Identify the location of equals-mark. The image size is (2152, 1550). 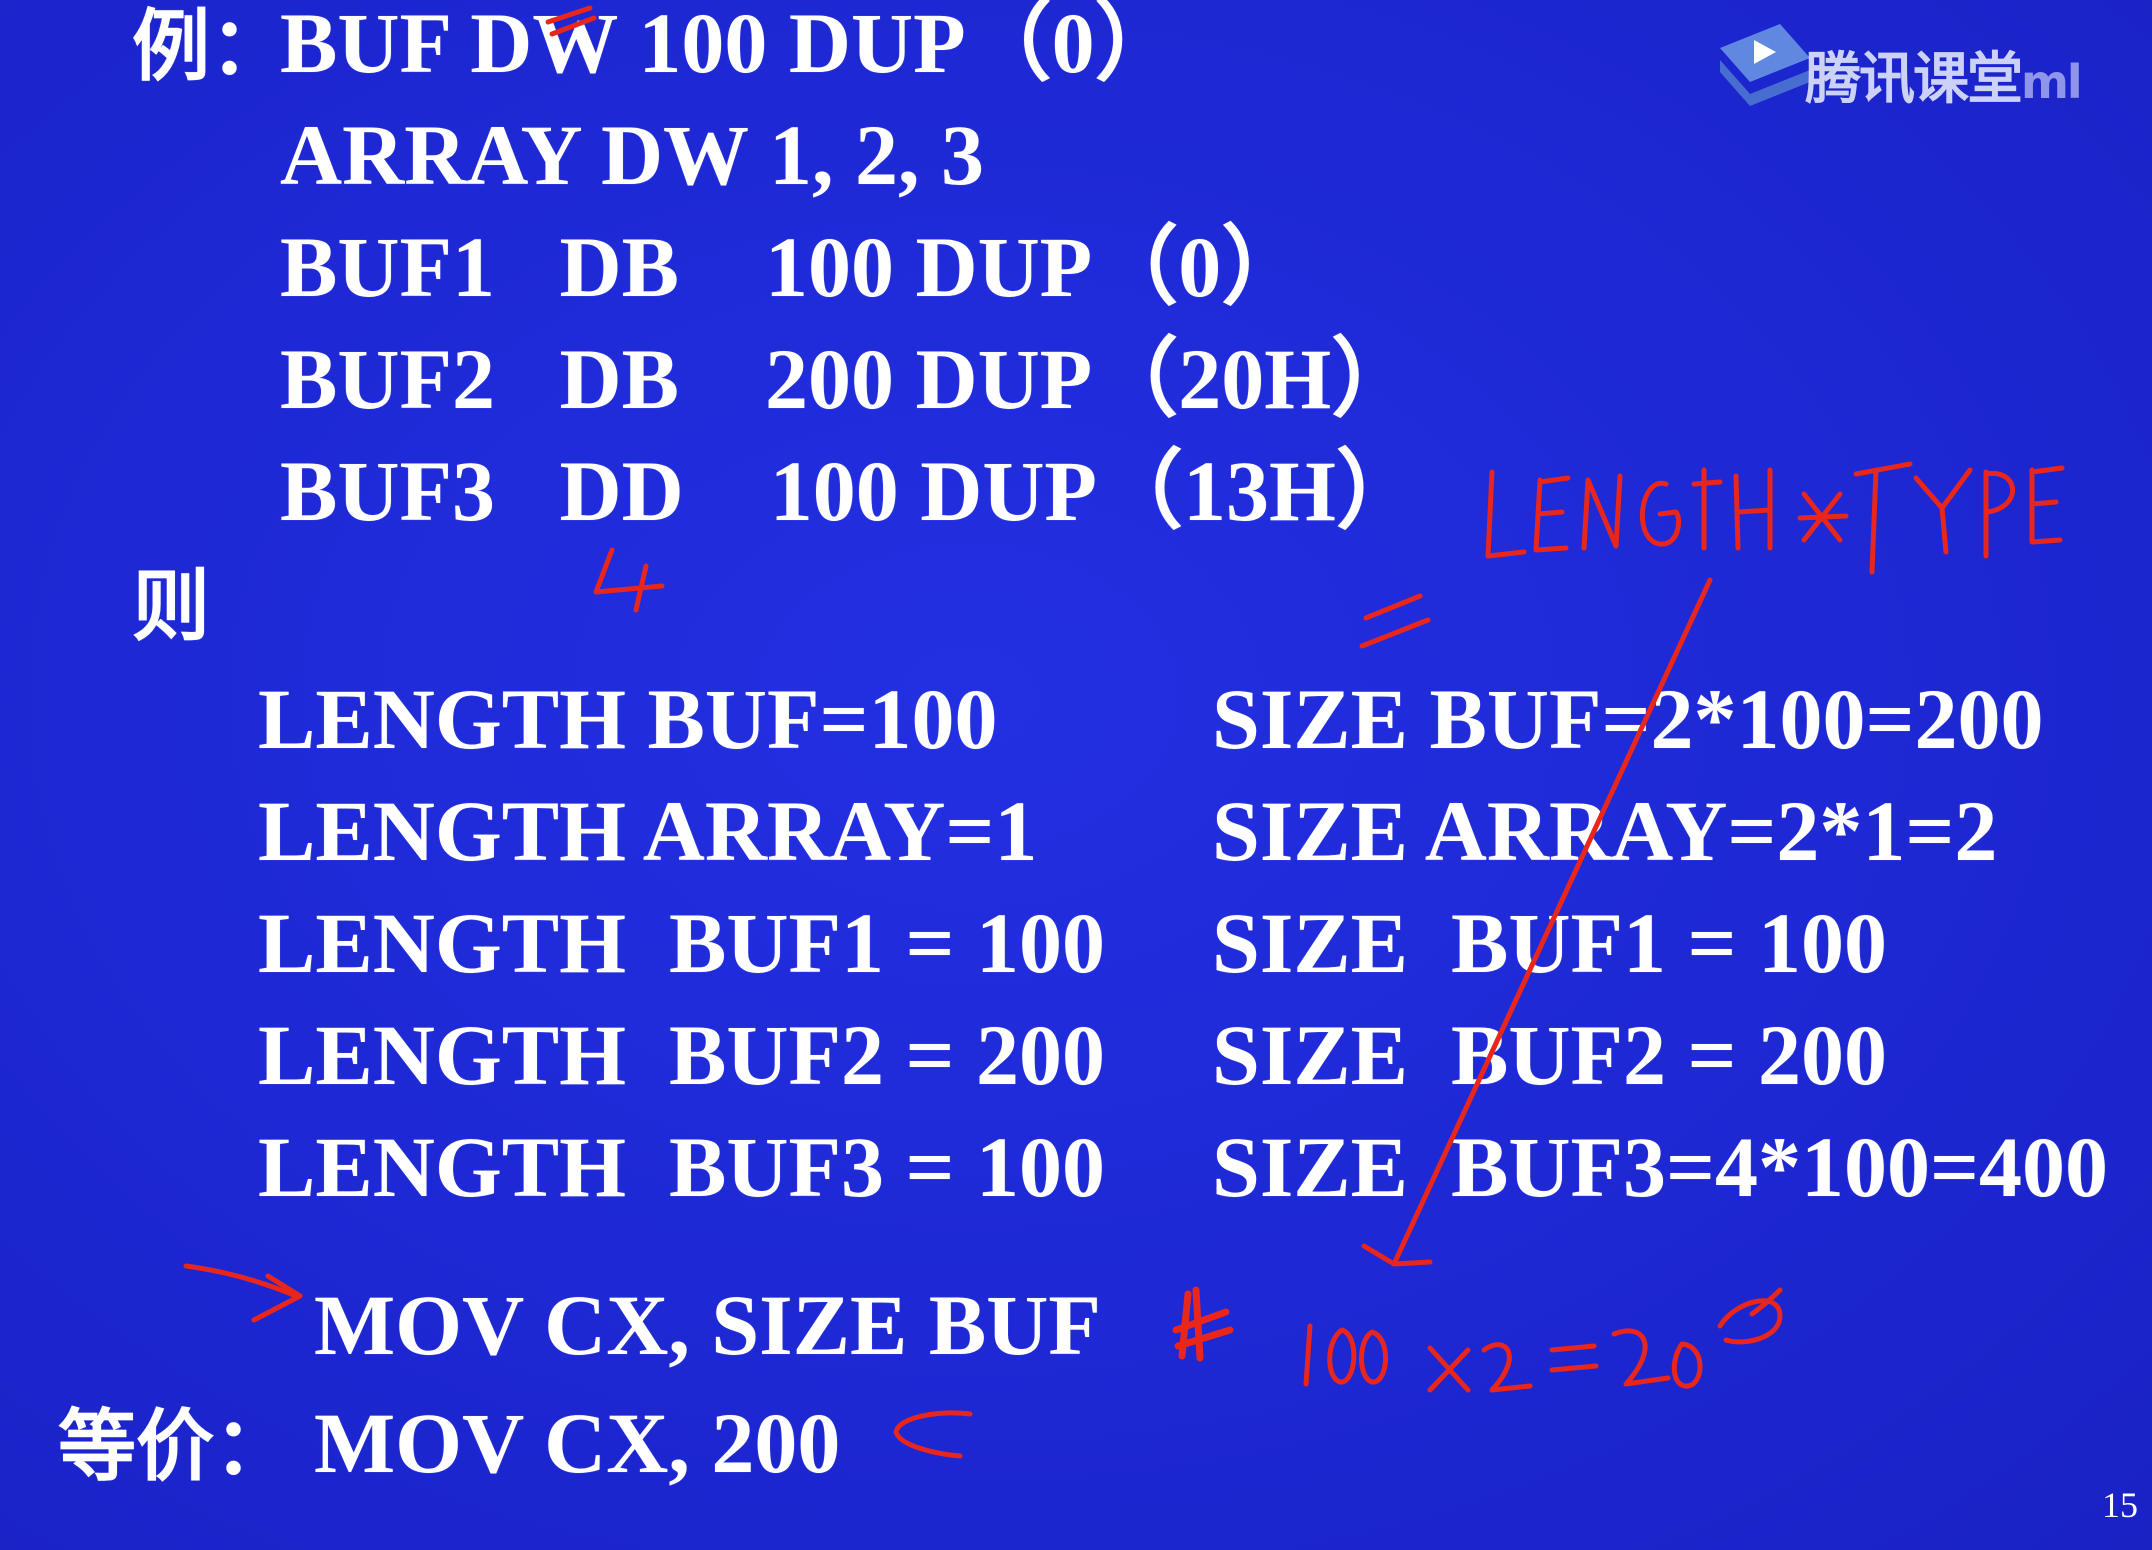
(1395, 621).